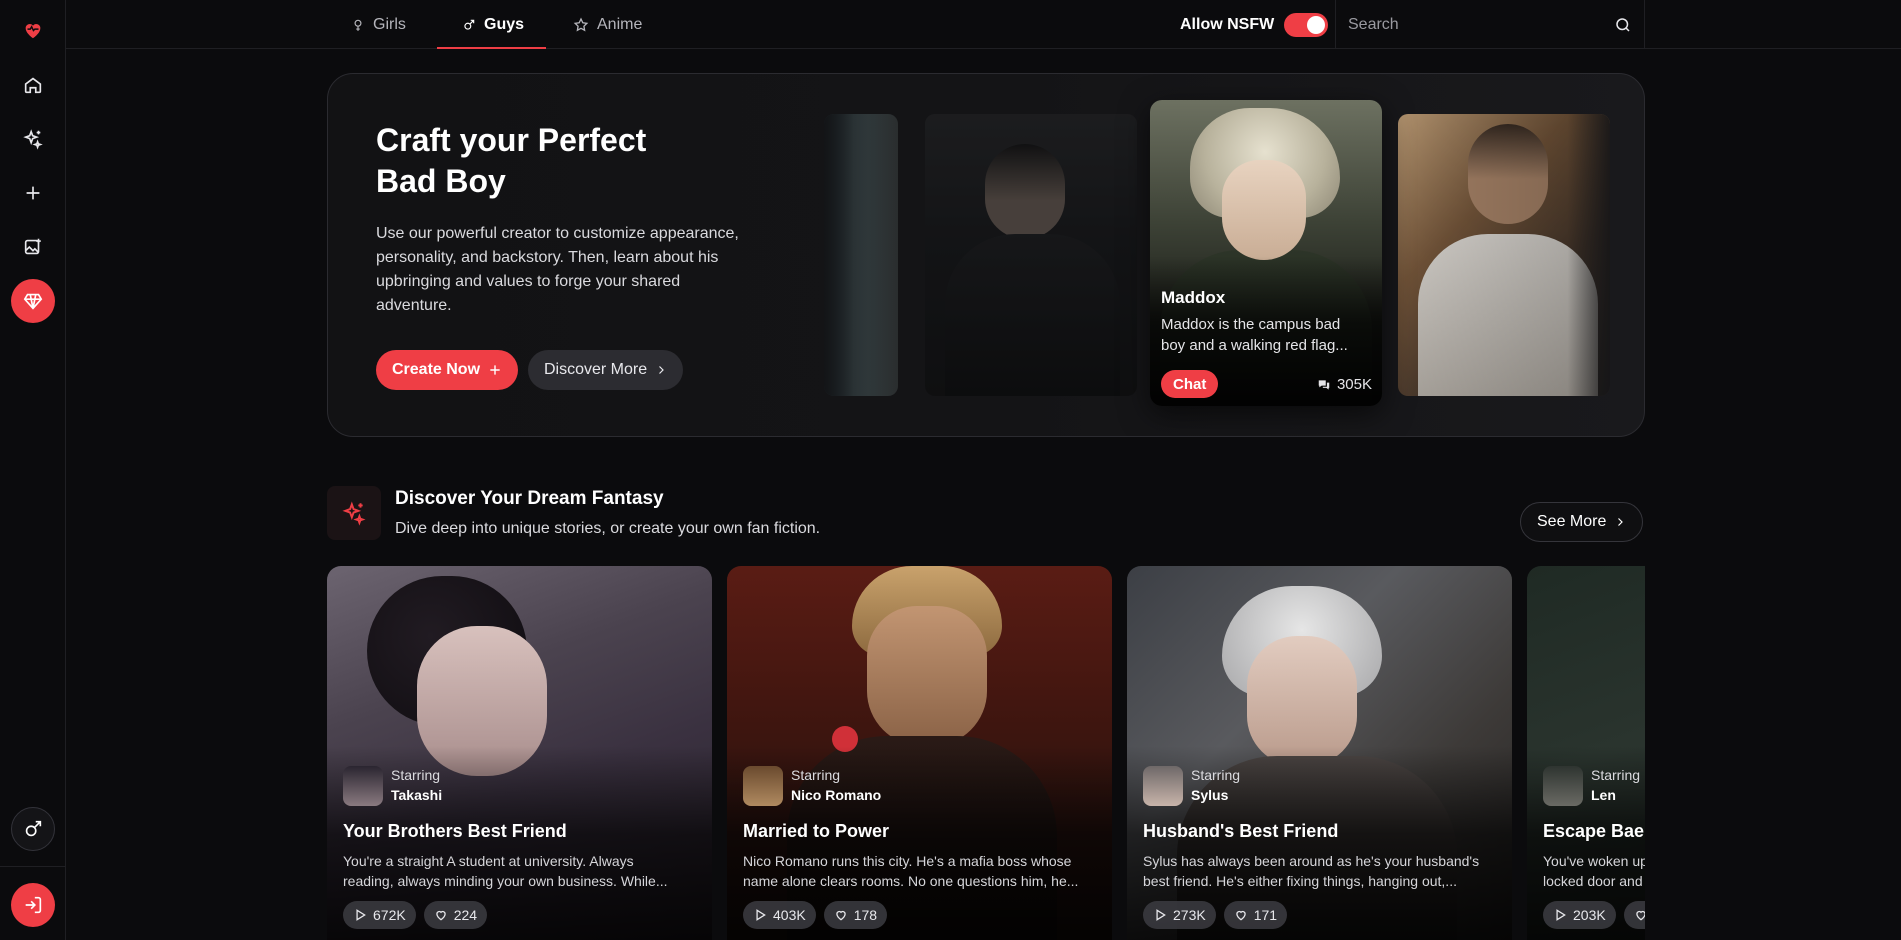 The height and width of the screenshot is (940, 1901). I want to click on chat-bubbles-icon, so click(1324, 384).